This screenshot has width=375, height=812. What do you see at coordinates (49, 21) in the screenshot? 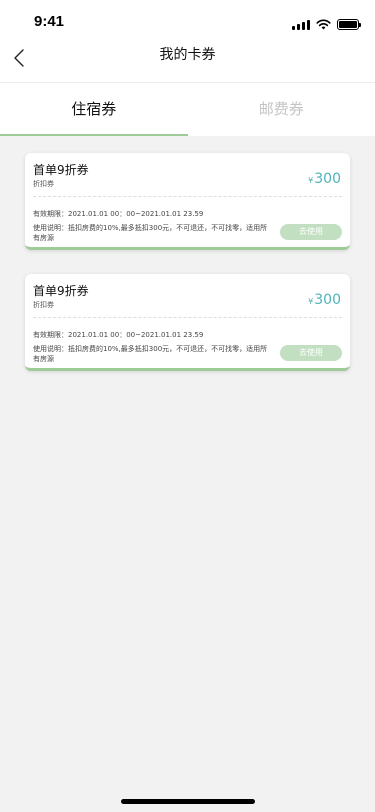
I see `status-time: 9:41` at bounding box center [49, 21].